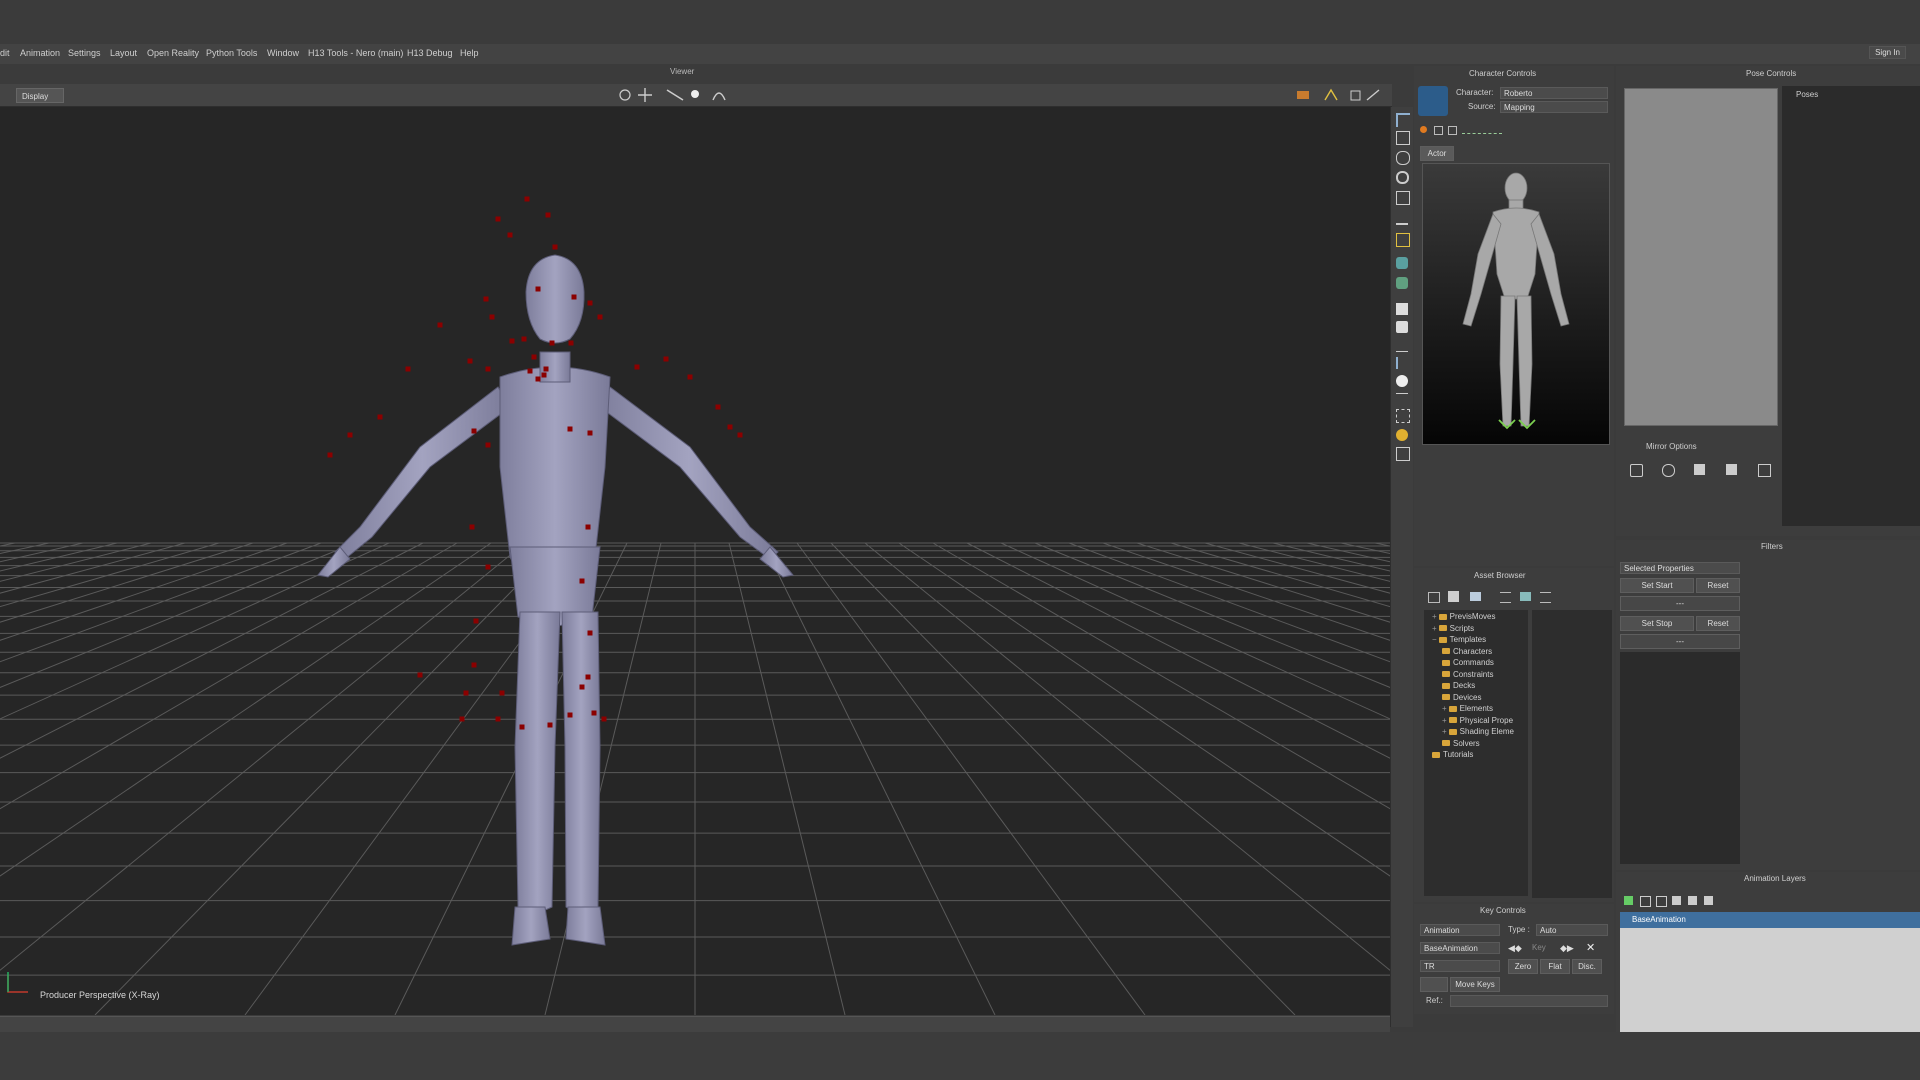  Describe the element at coordinates (1684, 901) in the screenshot. I see `layer-tool-icons` at that location.